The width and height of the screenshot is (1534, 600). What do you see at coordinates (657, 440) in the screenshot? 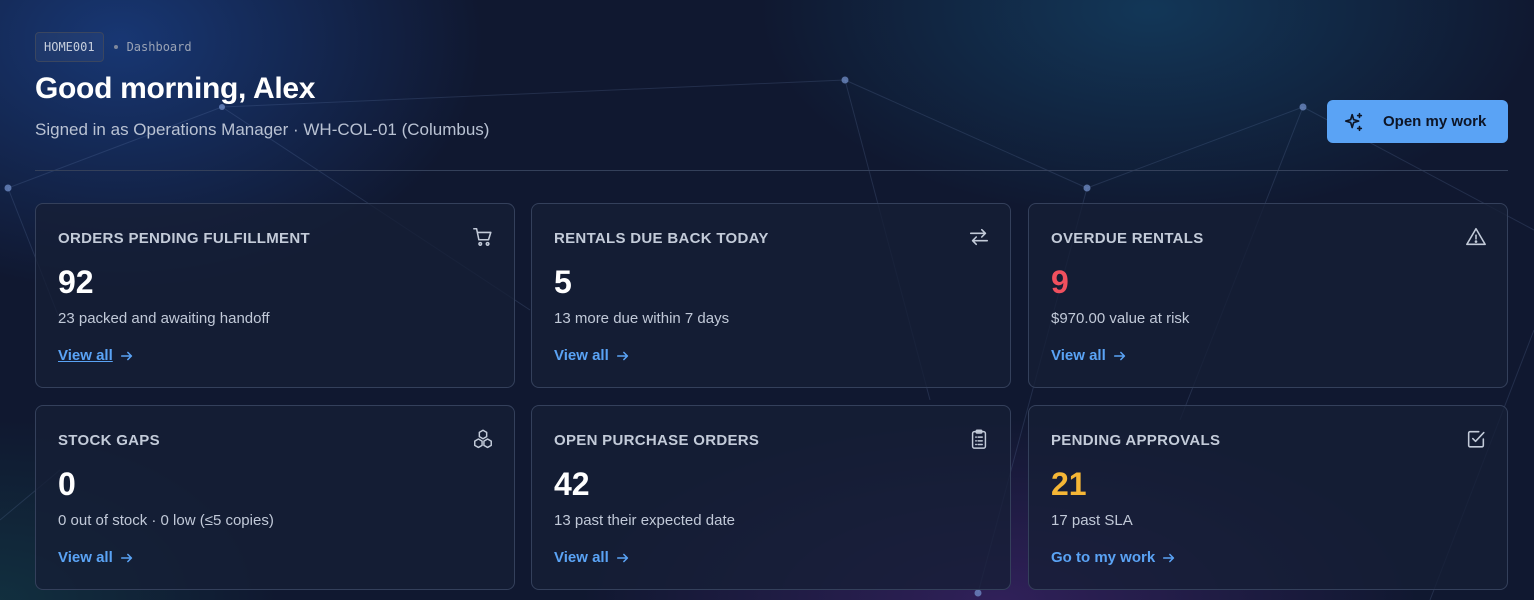
I see `card-title: OPEN PURCHASE ORDERS` at bounding box center [657, 440].